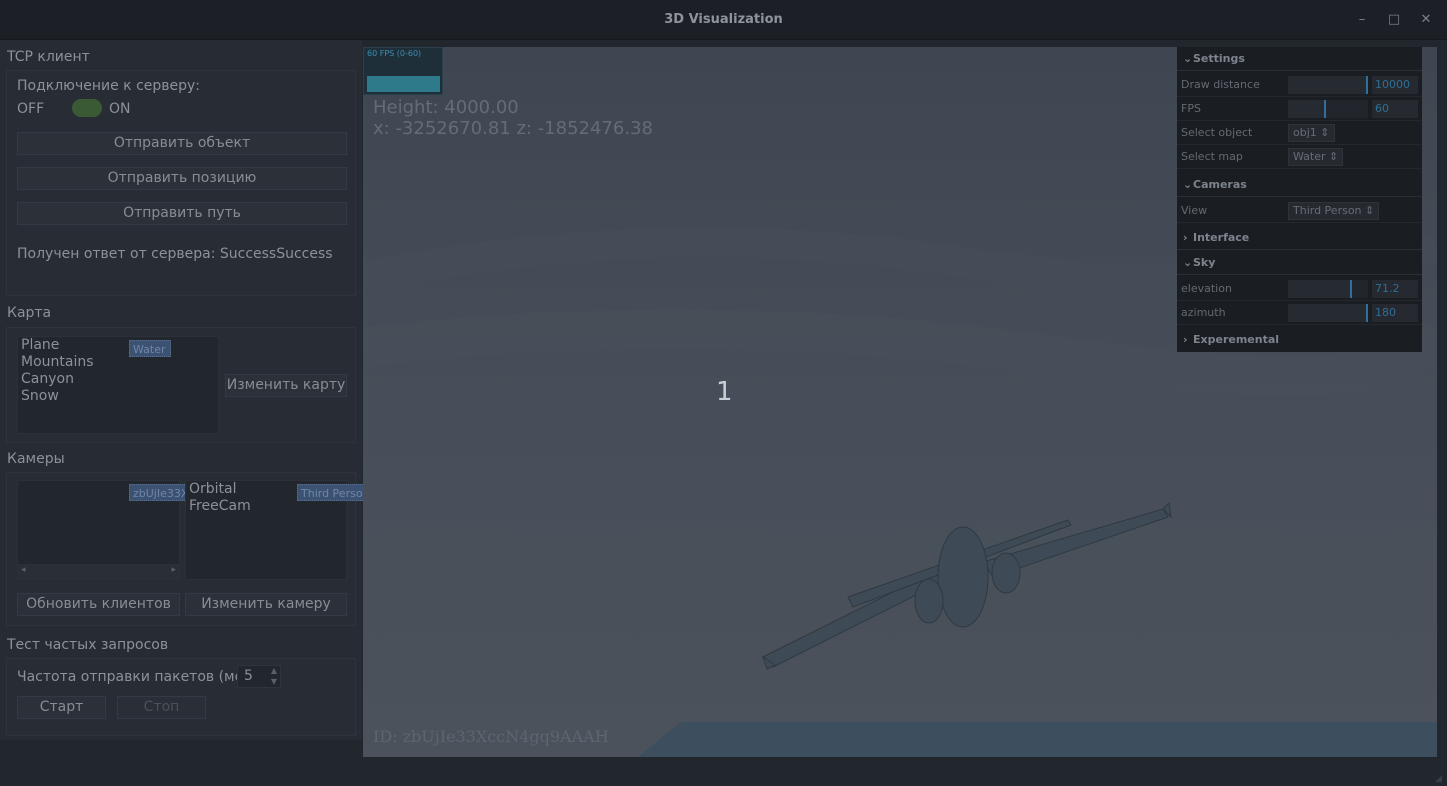  I want to click on send-path-button: Отправить путь, so click(182, 213).